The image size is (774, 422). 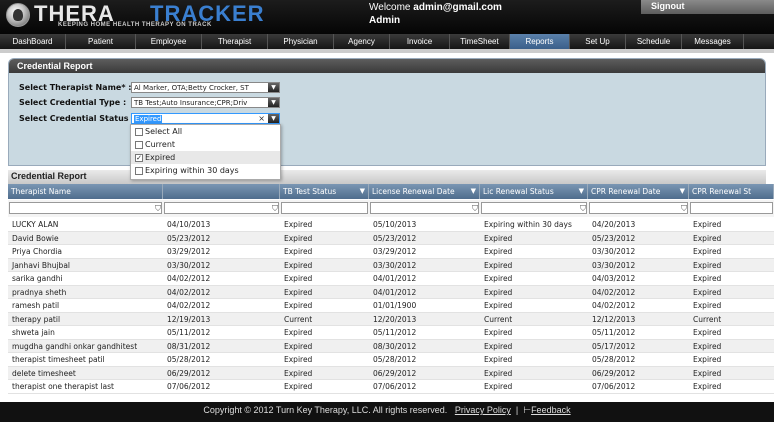 What do you see at coordinates (169, 41) in the screenshot?
I see `nav-employee: Employee` at bounding box center [169, 41].